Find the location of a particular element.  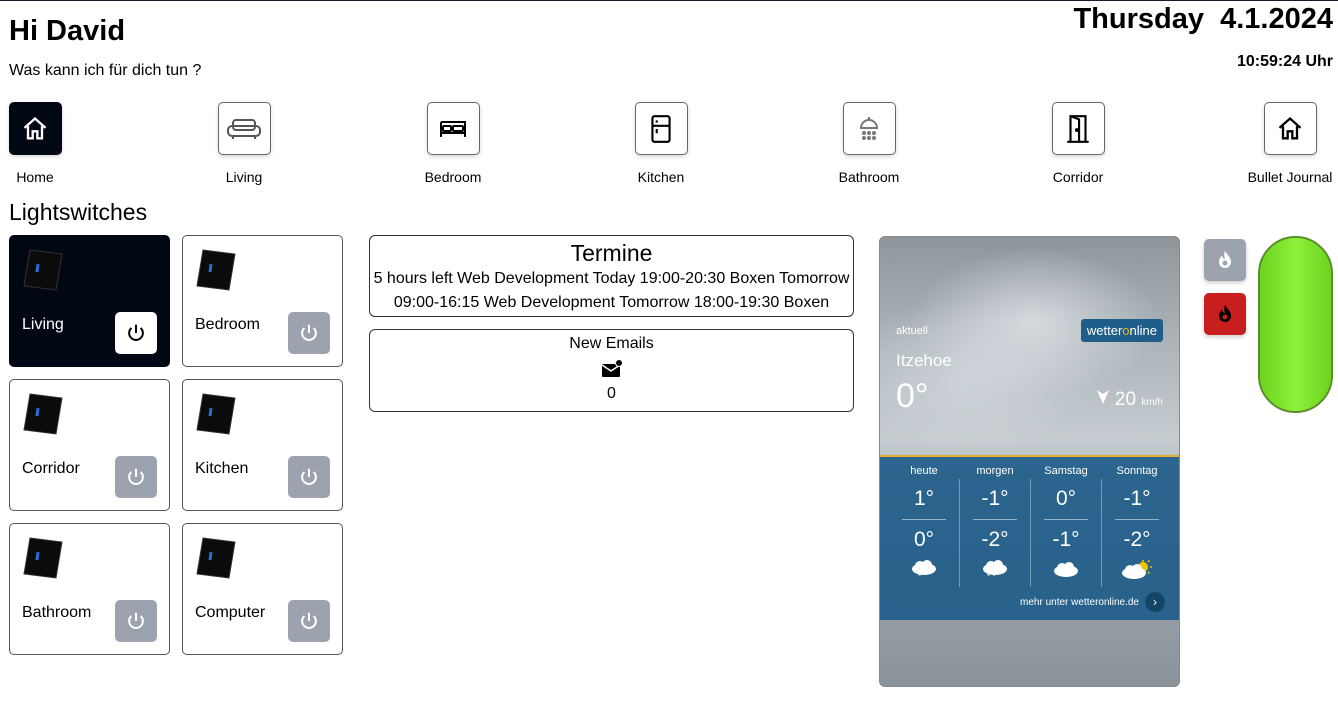

nav-button-bathroom is located at coordinates (869, 128).